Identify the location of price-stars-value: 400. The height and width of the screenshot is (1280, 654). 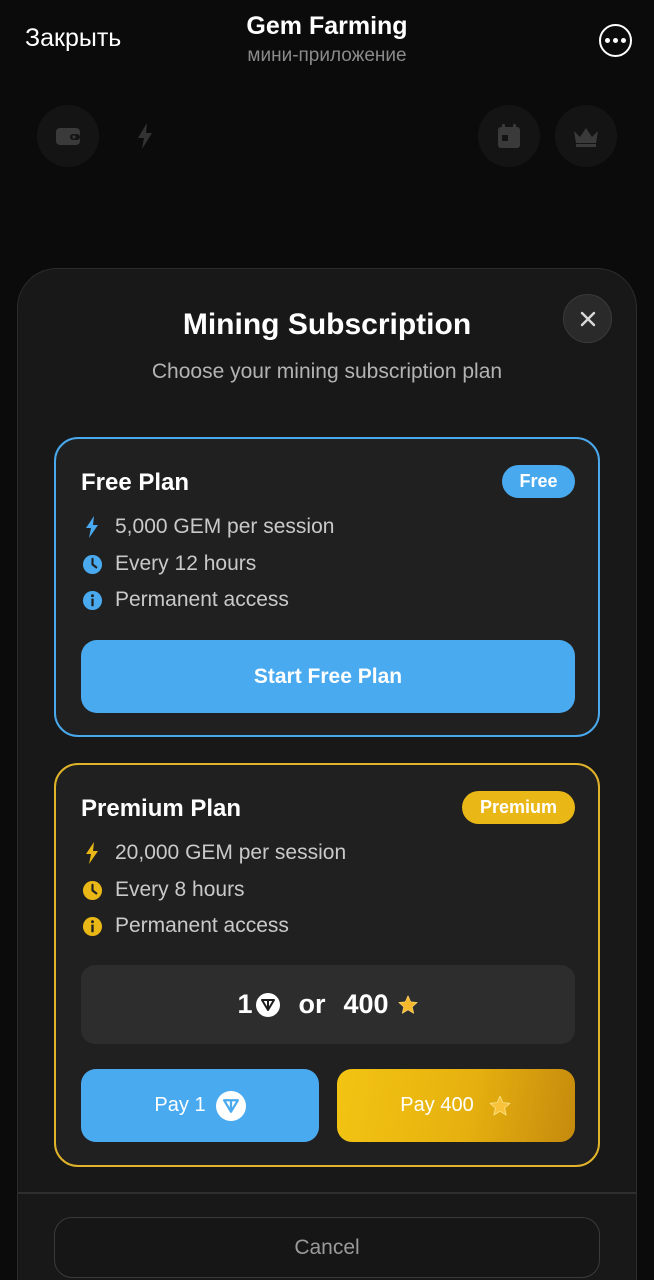
(366, 1004).